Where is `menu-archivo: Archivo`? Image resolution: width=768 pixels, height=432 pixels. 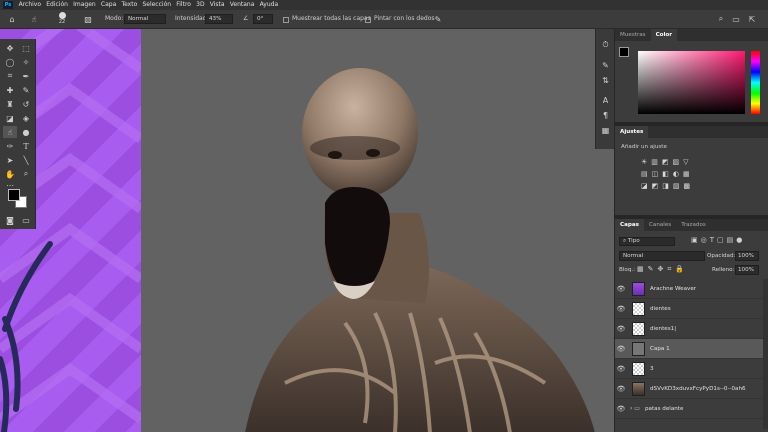 menu-archivo: Archivo is located at coordinates (30, 5).